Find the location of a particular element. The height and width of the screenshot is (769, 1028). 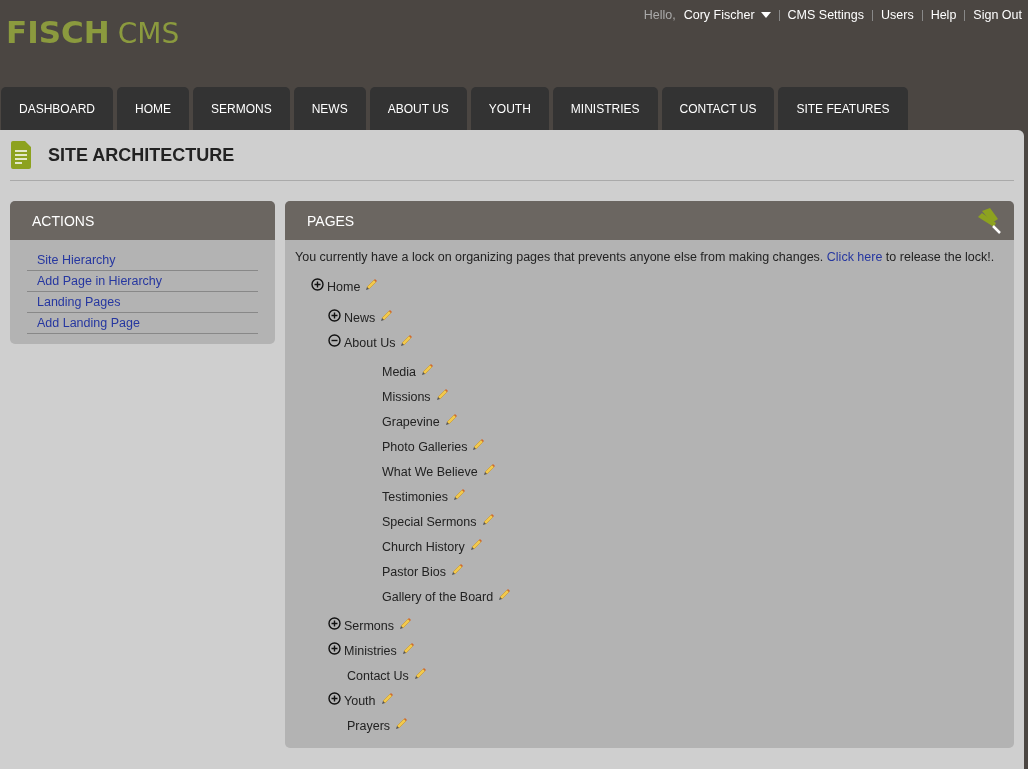

document-icon is located at coordinates (21, 155).